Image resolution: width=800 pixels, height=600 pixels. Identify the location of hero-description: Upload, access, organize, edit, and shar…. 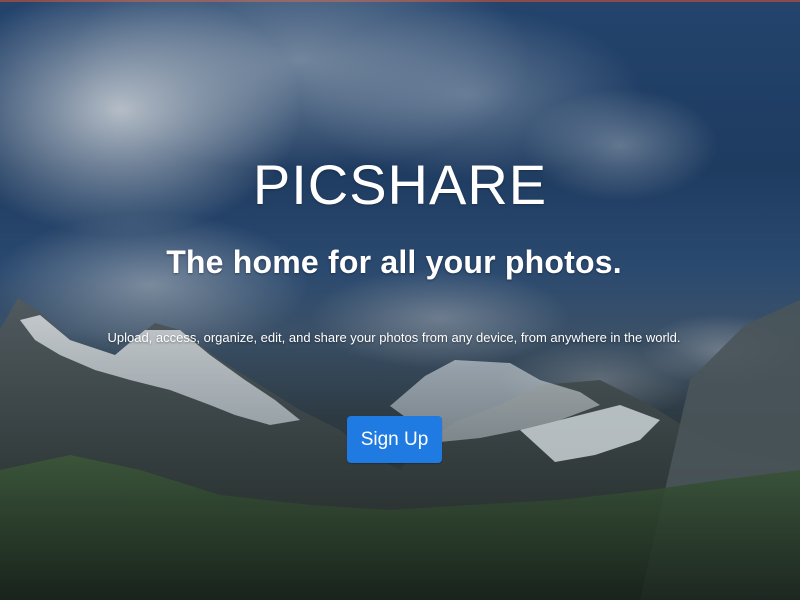
(394, 337).